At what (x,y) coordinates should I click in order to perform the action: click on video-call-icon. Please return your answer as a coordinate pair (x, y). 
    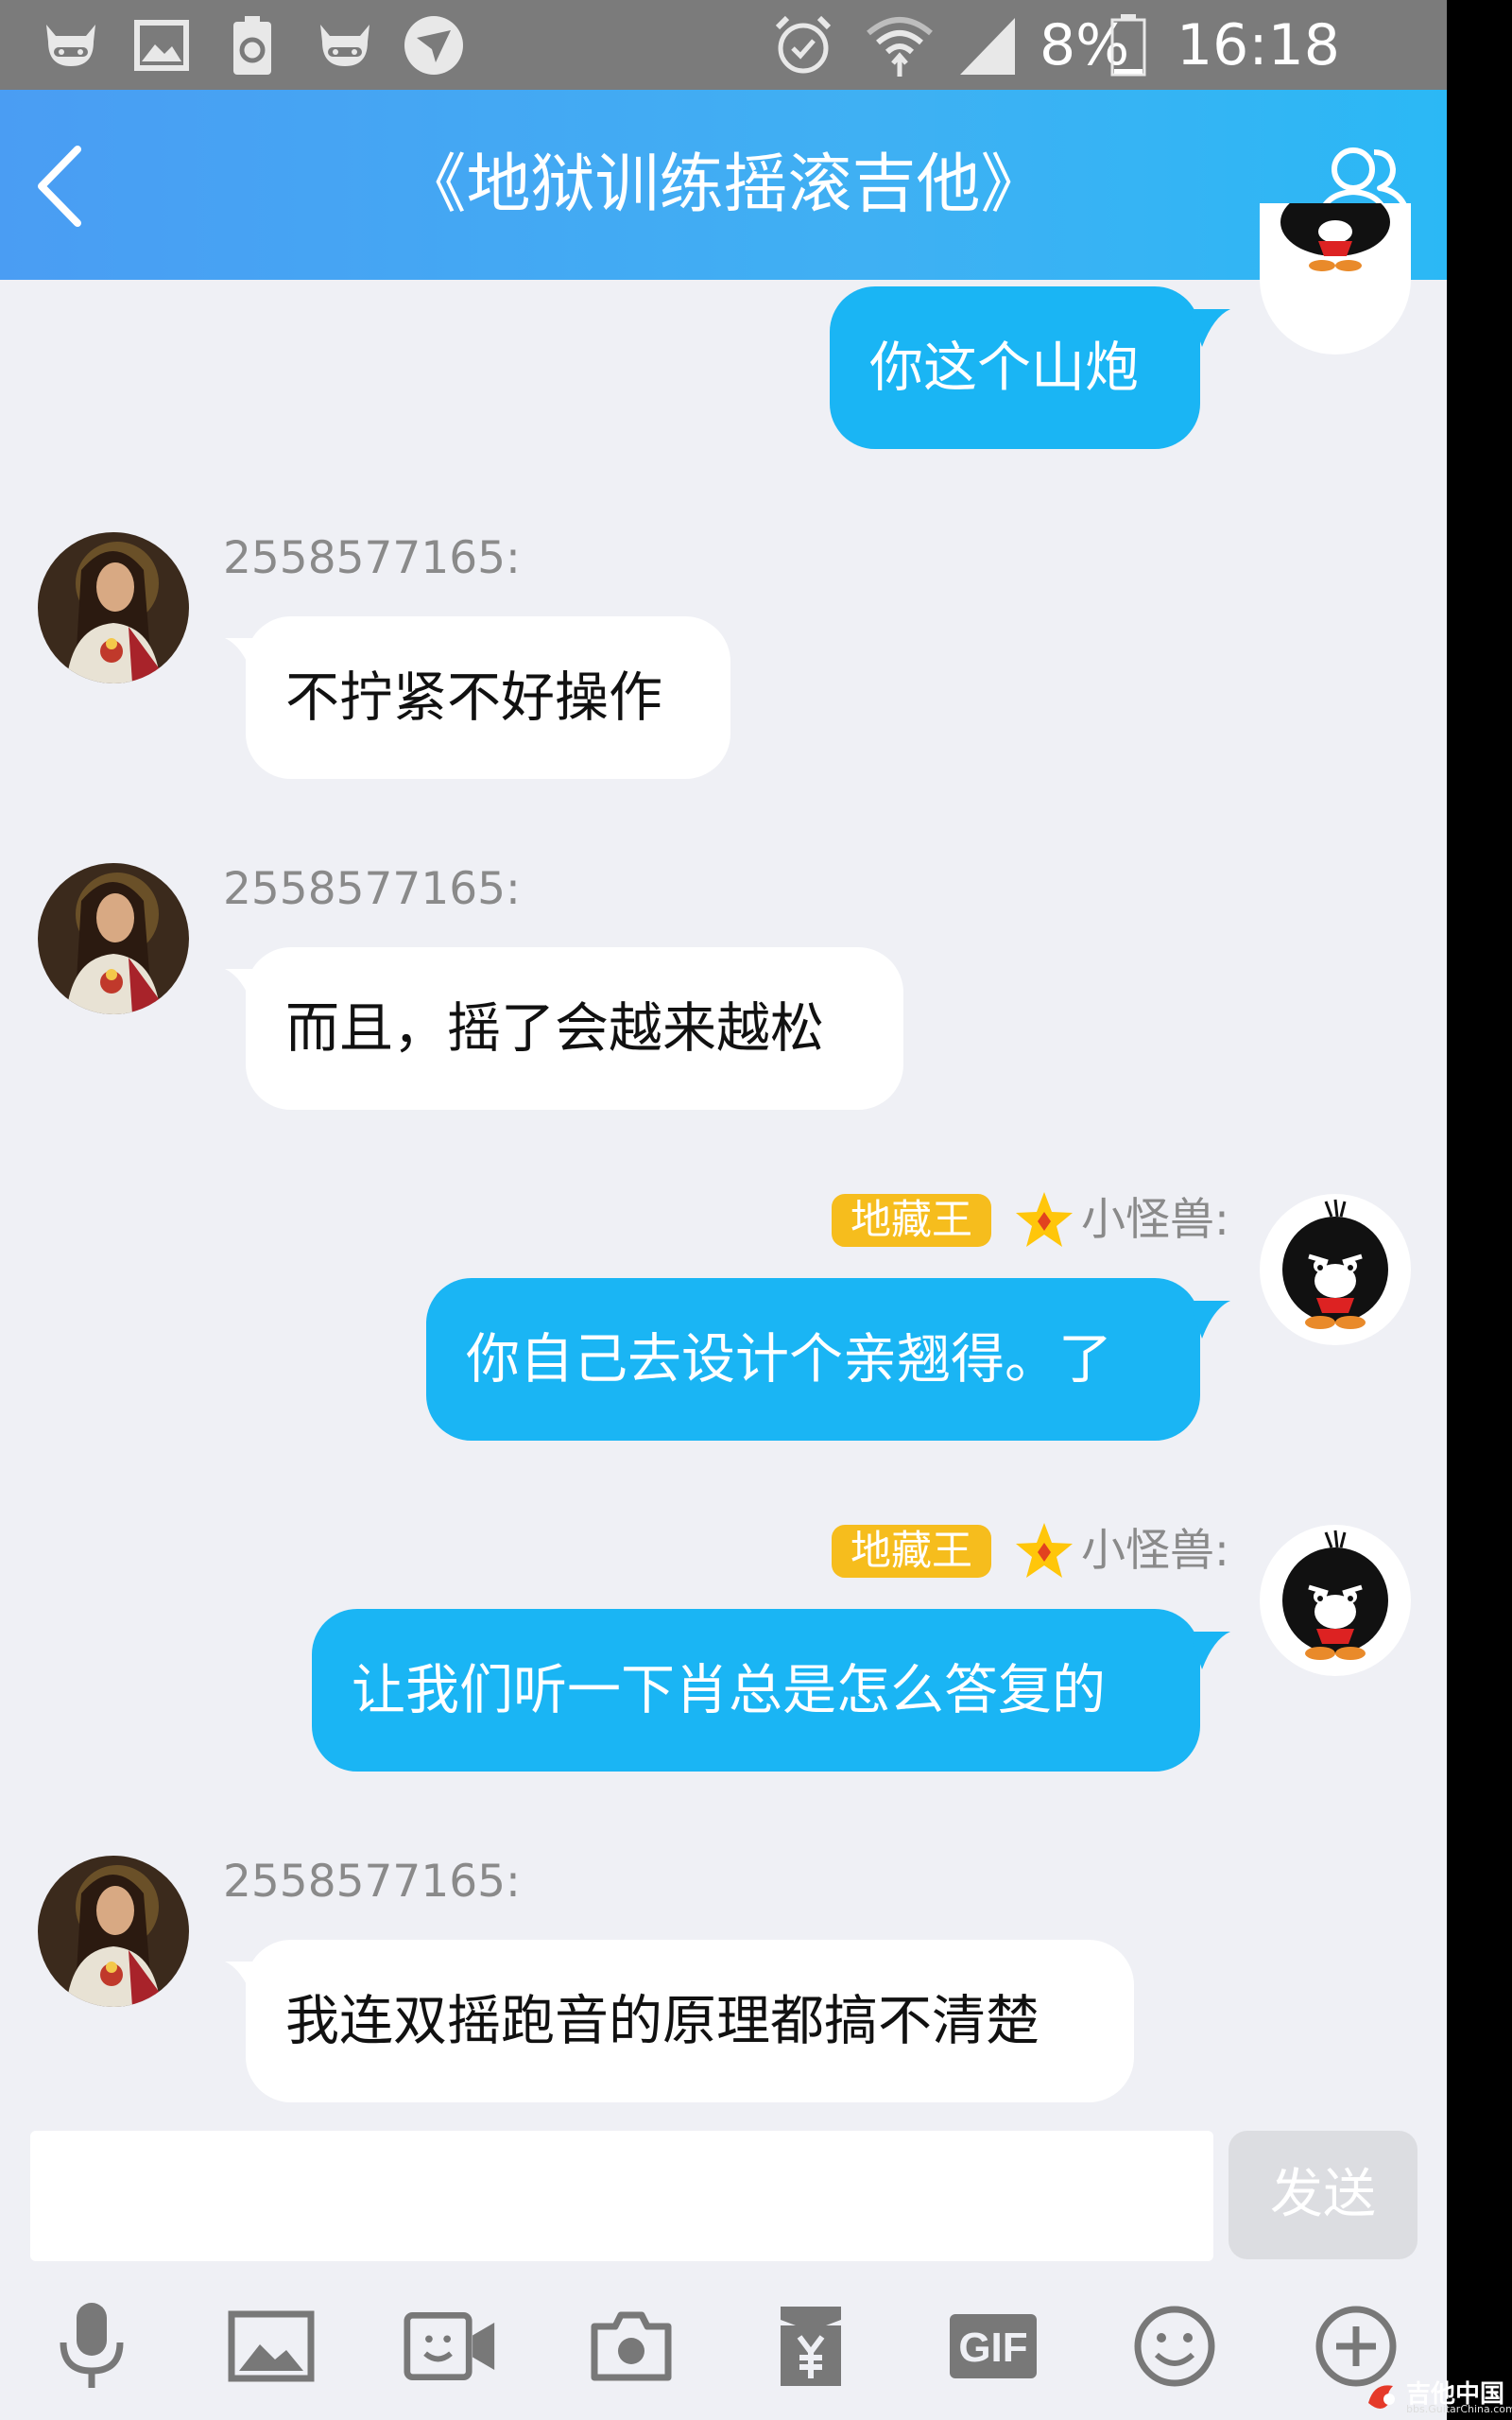
    Looking at the image, I should click on (449, 2346).